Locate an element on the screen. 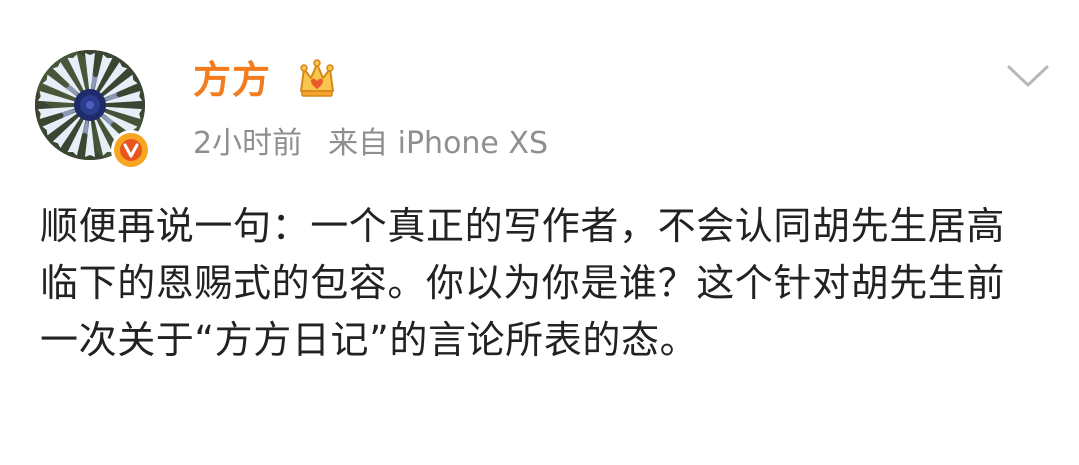  post-source: 来自 iPhone XS is located at coordinates (438, 143).